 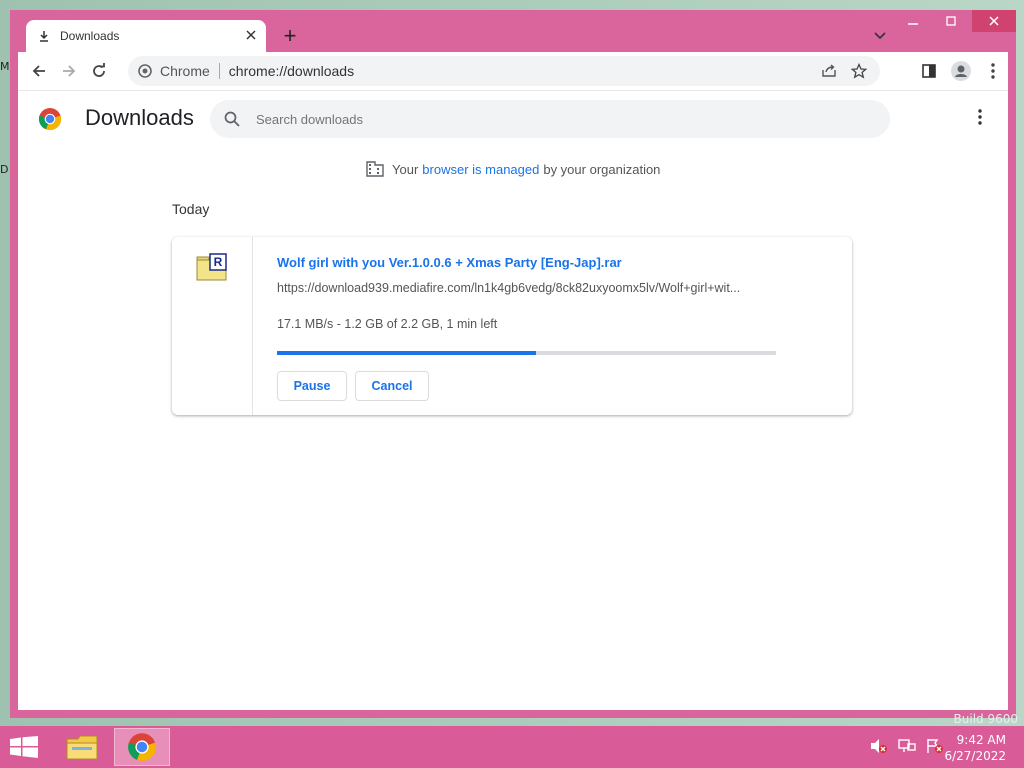 I want to click on pause-button: Pause, so click(x=312, y=386).